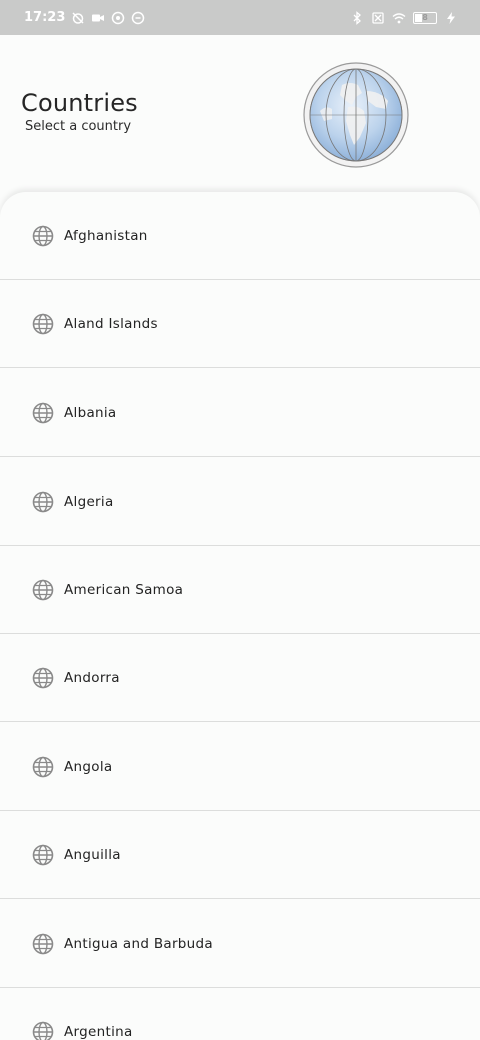 The image size is (480, 1040). I want to click on page-title: Countries, so click(79, 103).